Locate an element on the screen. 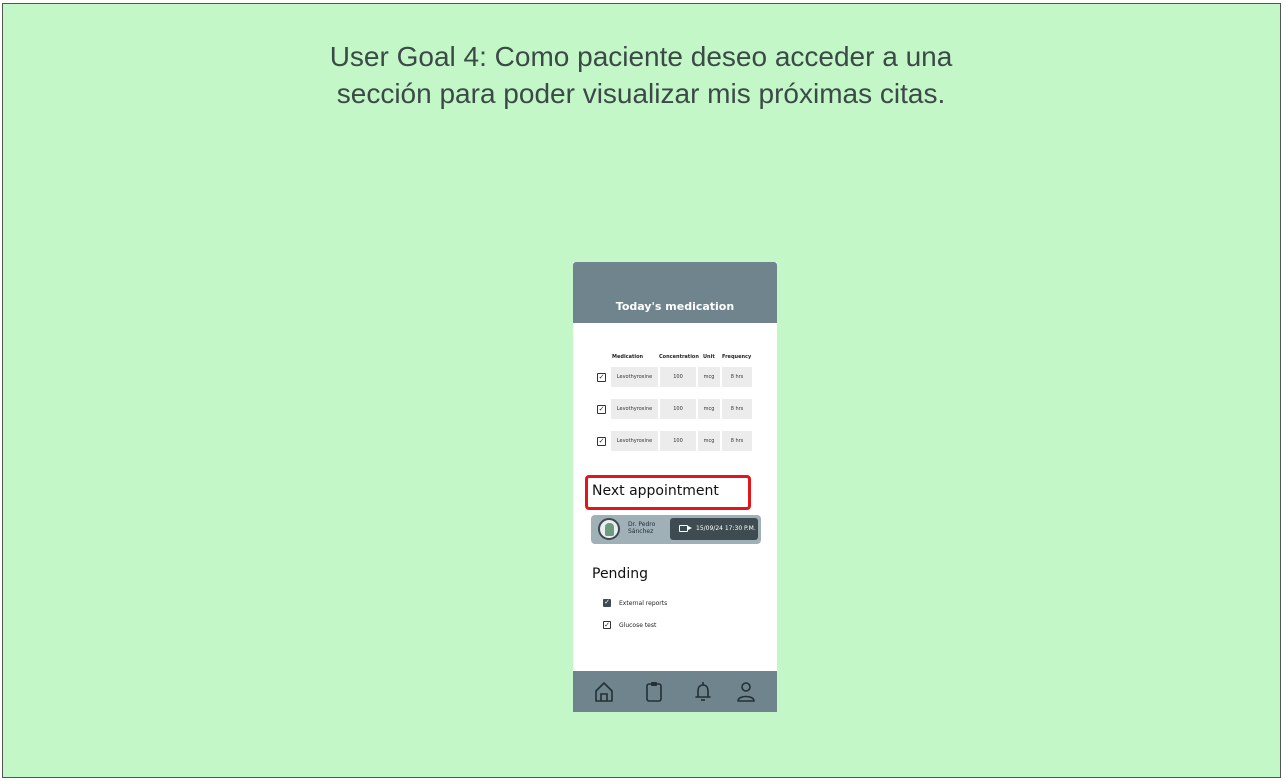 The height and width of the screenshot is (781, 1286). bell-icon is located at coordinates (703, 692).